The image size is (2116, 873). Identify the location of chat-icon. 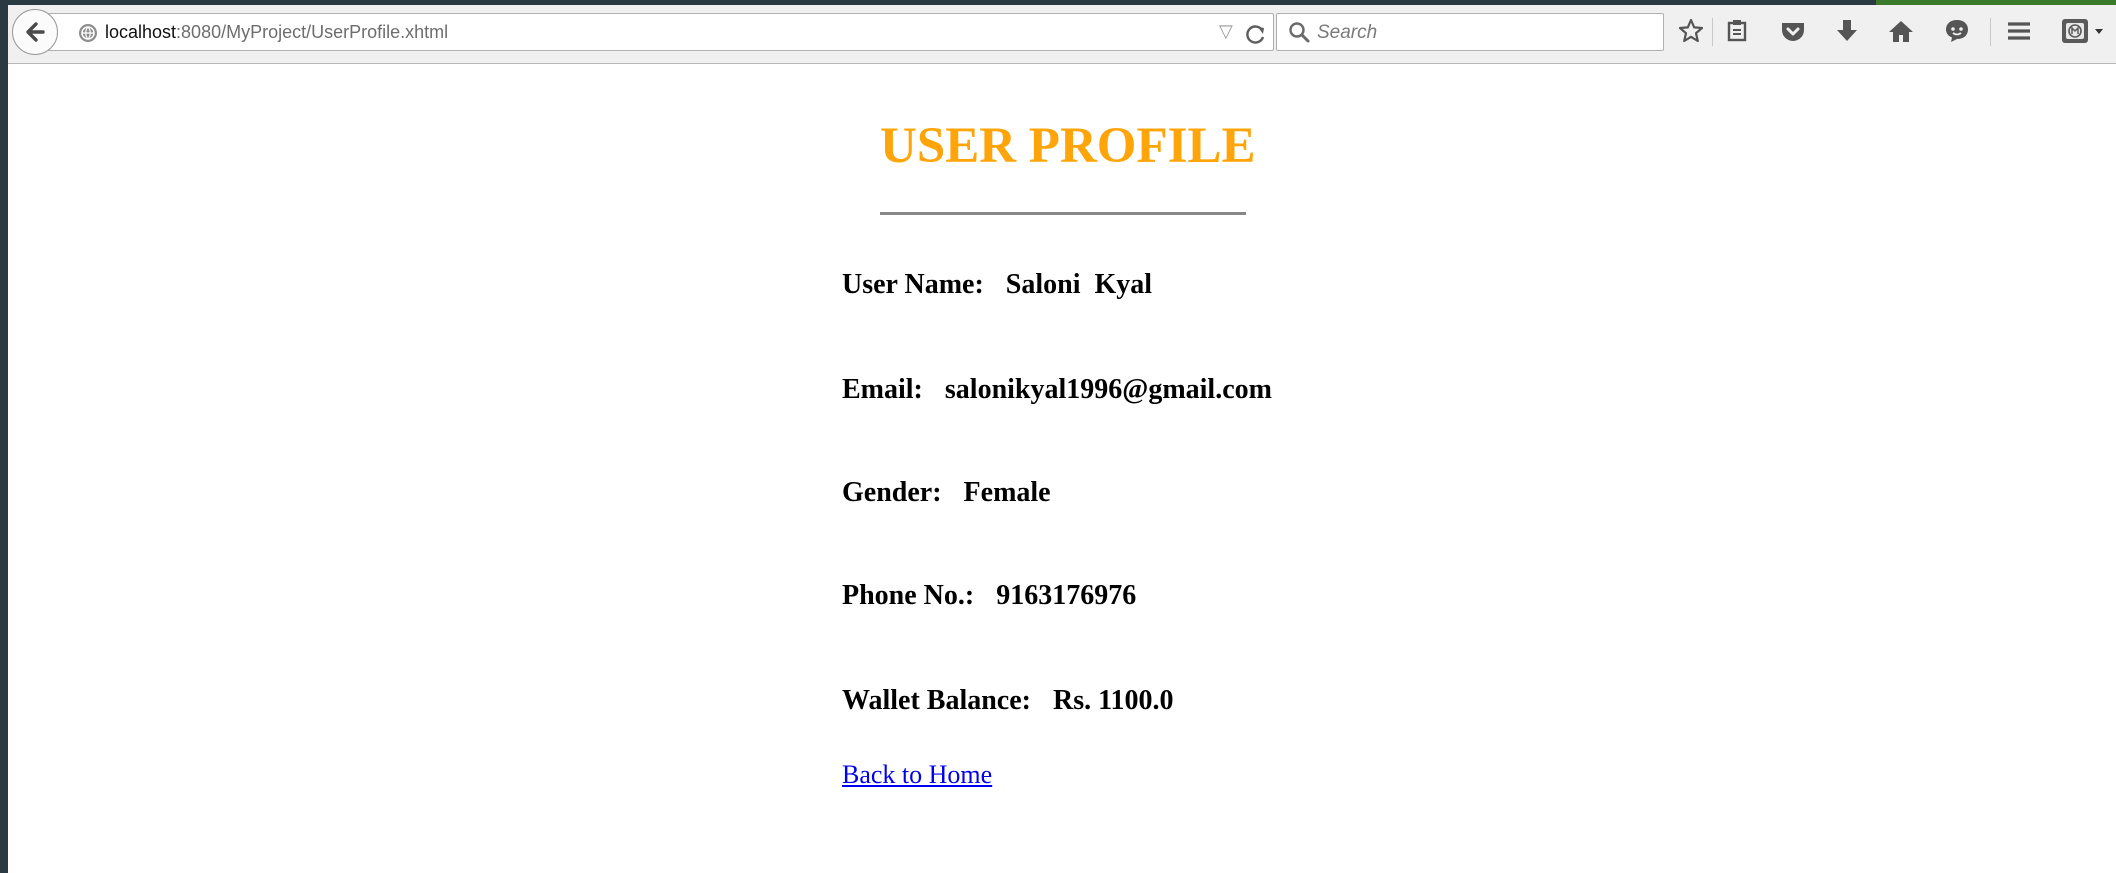
(1957, 31).